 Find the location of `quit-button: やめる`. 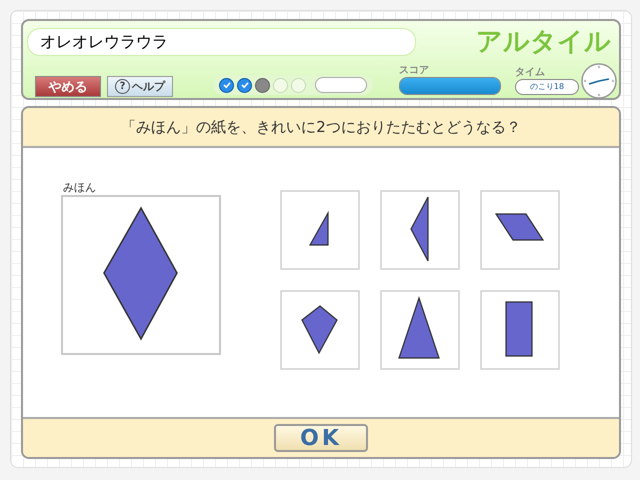

quit-button: やめる is located at coordinates (68, 86).